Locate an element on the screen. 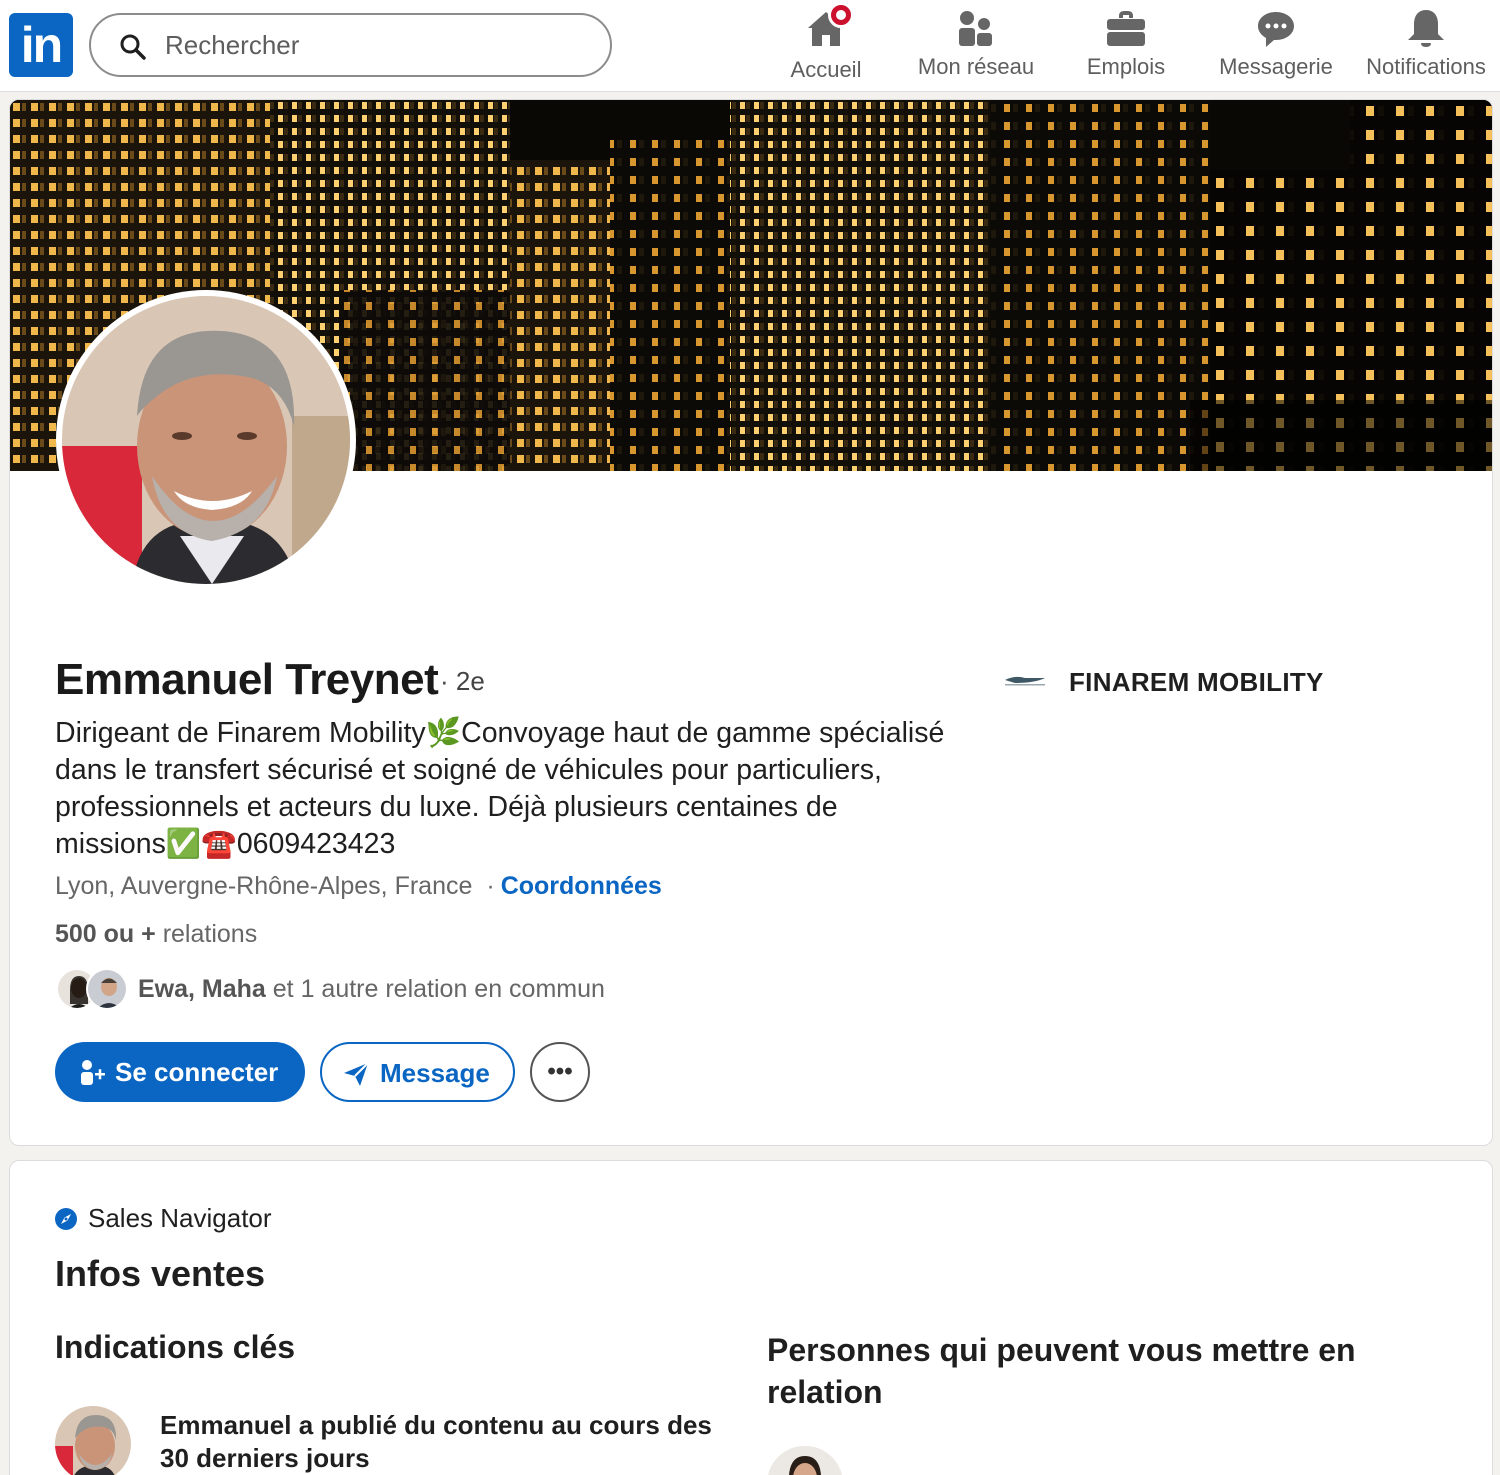  profile-location: Lyon, Auvergne-Rhône-Alpes, France is located at coordinates (264, 886).